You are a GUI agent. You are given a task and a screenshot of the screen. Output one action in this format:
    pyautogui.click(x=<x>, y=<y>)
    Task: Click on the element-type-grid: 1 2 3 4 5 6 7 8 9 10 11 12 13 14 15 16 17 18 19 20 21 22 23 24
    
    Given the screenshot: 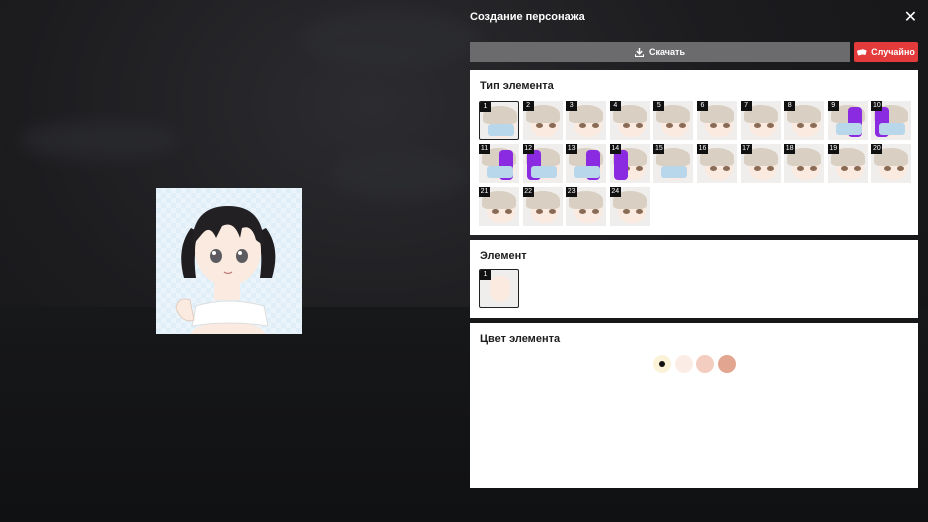 What is the action you would take?
    pyautogui.click(x=695, y=163)
    